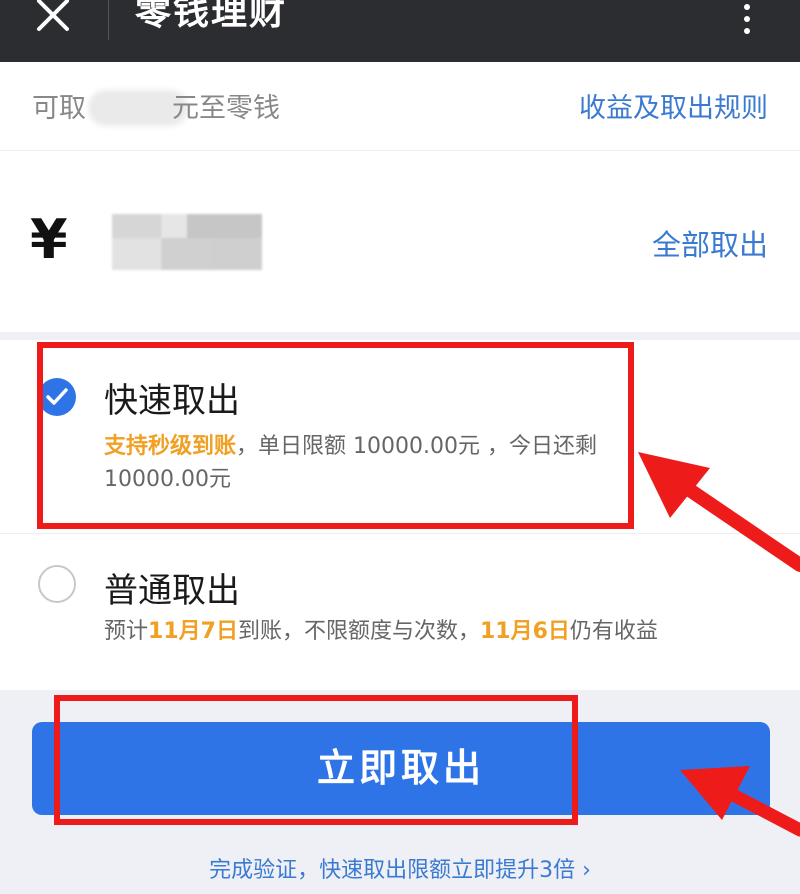  I want to click on title-divider, so click(108, 20).